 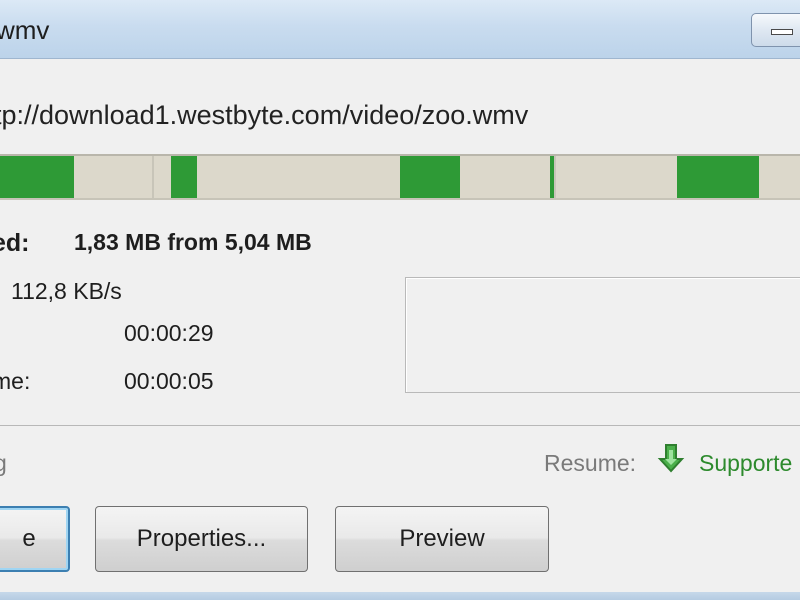 What do you see at coordinates (400, 29) in the screenshot?
I see `title-bar: wmv` at bounding box center [400, 29].